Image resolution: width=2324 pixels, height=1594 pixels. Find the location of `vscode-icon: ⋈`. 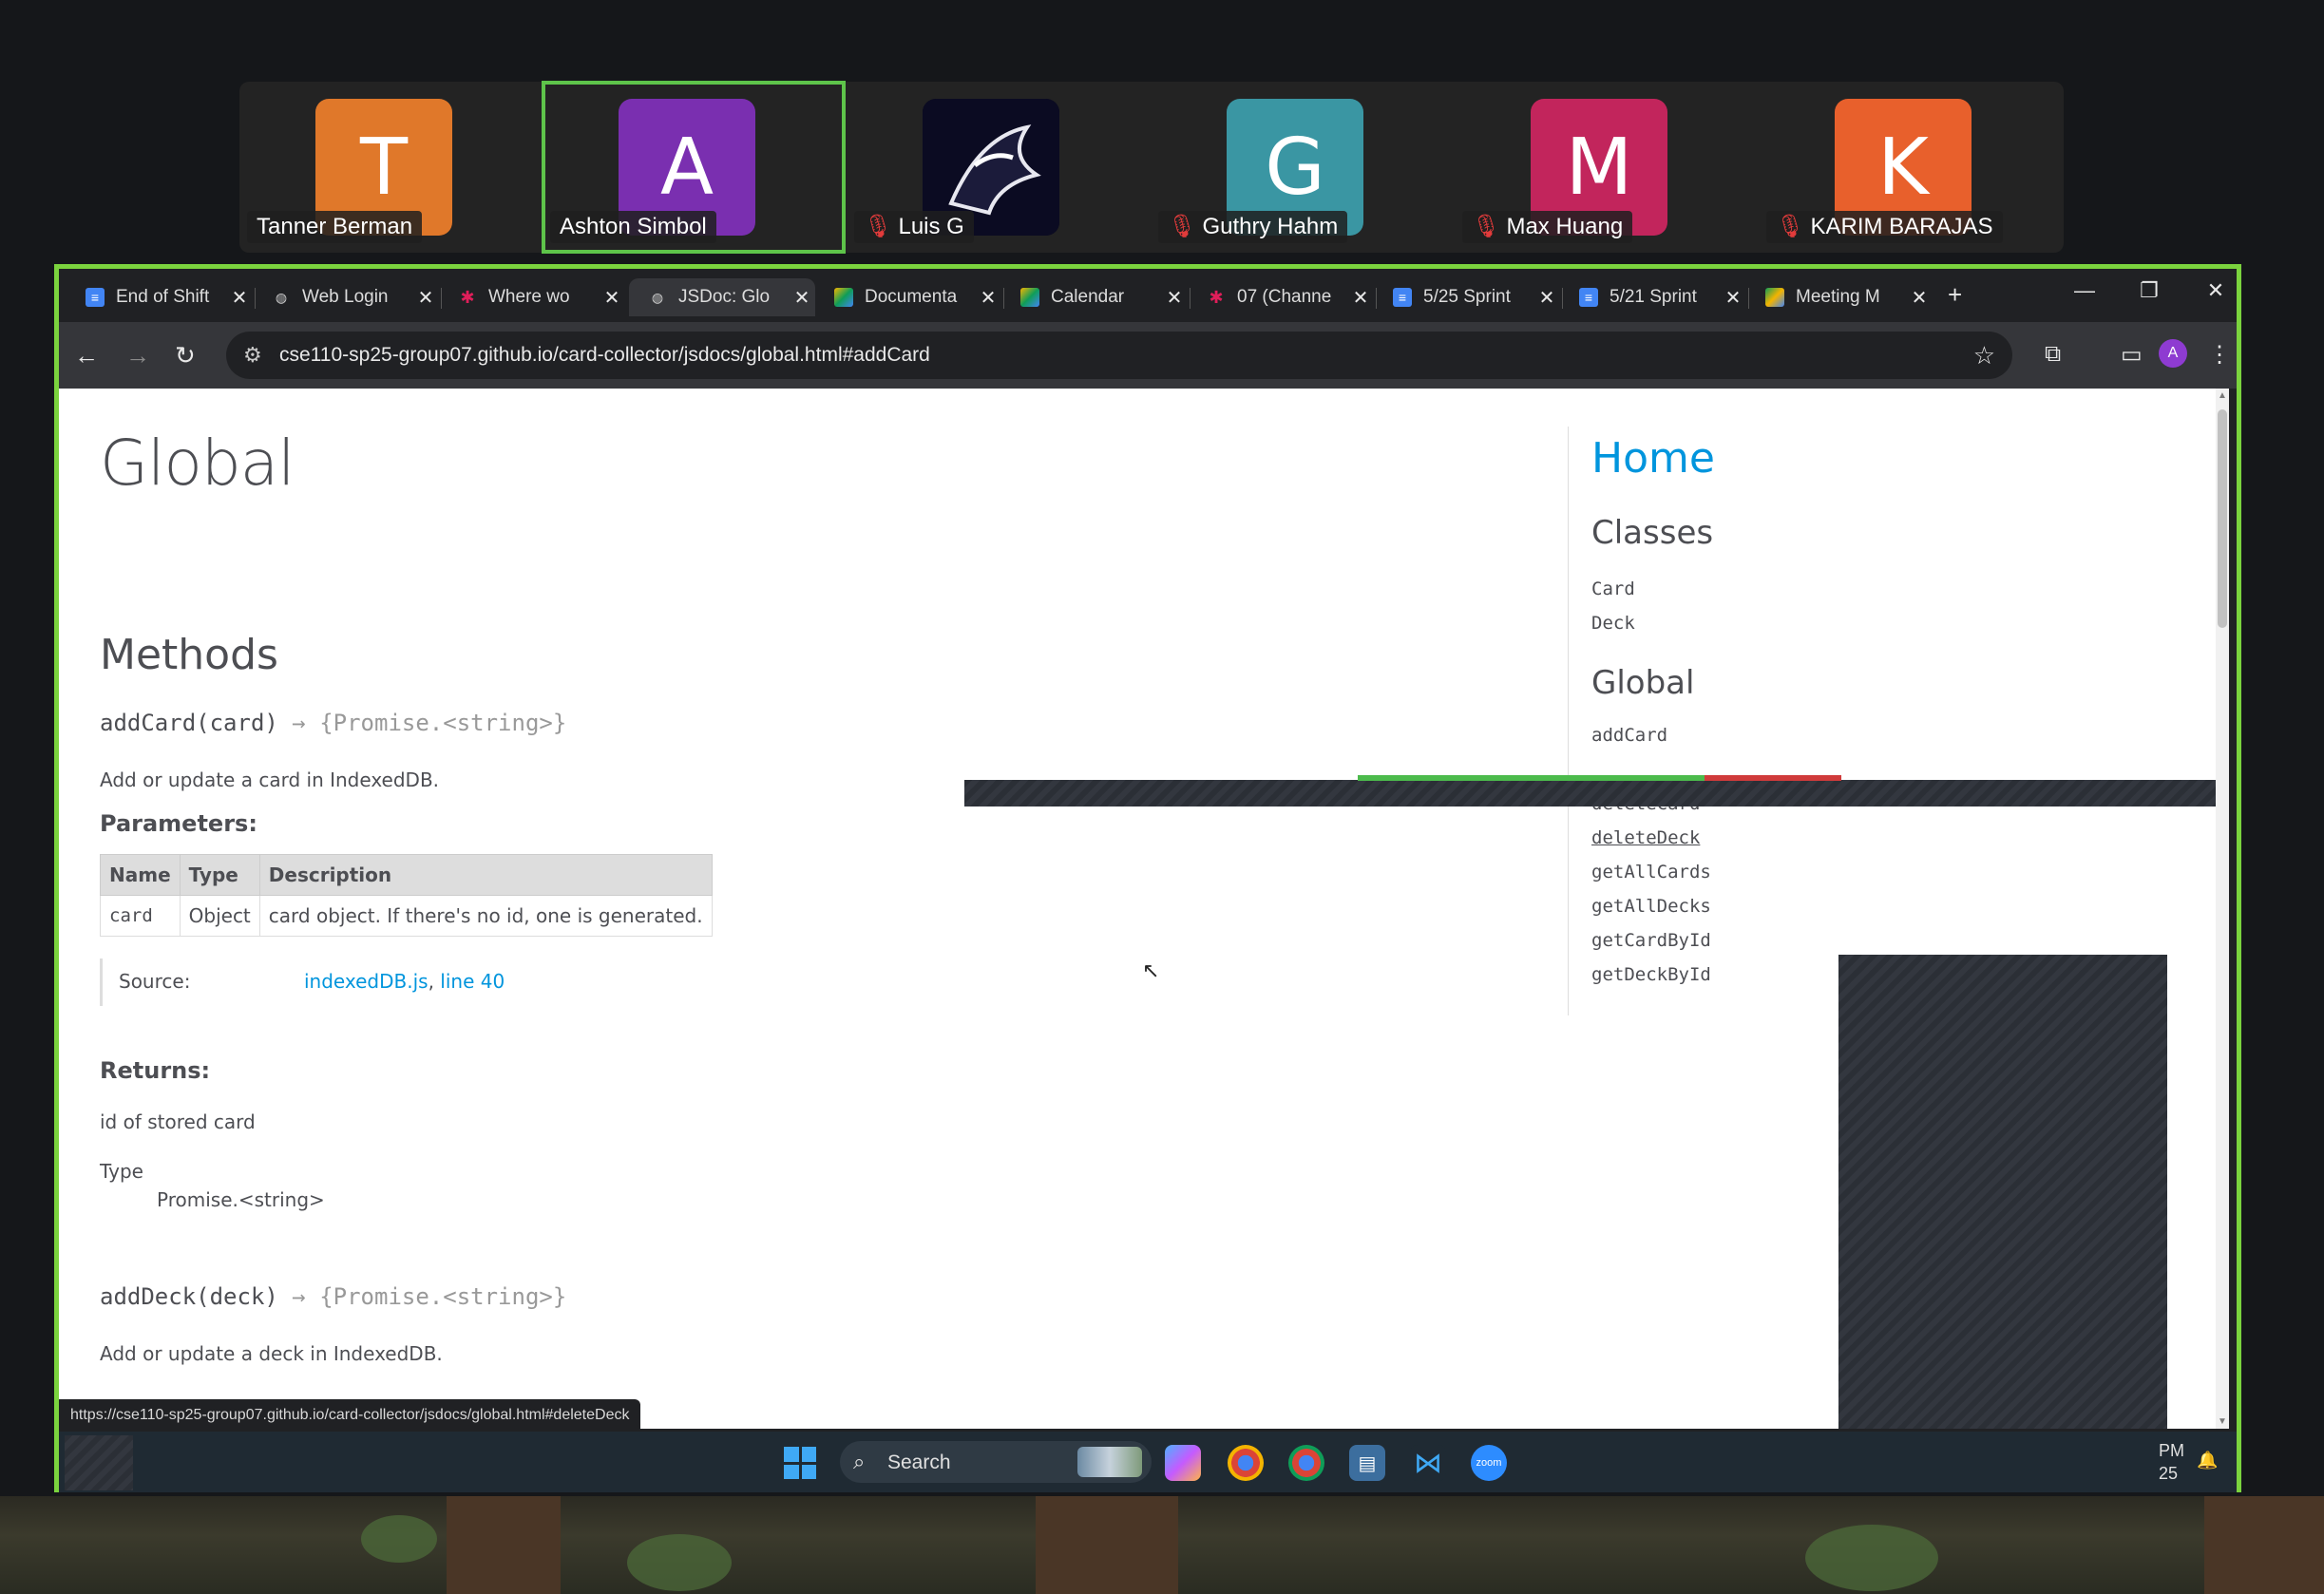

vscode-icon: ⋈ is located at coordinates (1428, 1463).